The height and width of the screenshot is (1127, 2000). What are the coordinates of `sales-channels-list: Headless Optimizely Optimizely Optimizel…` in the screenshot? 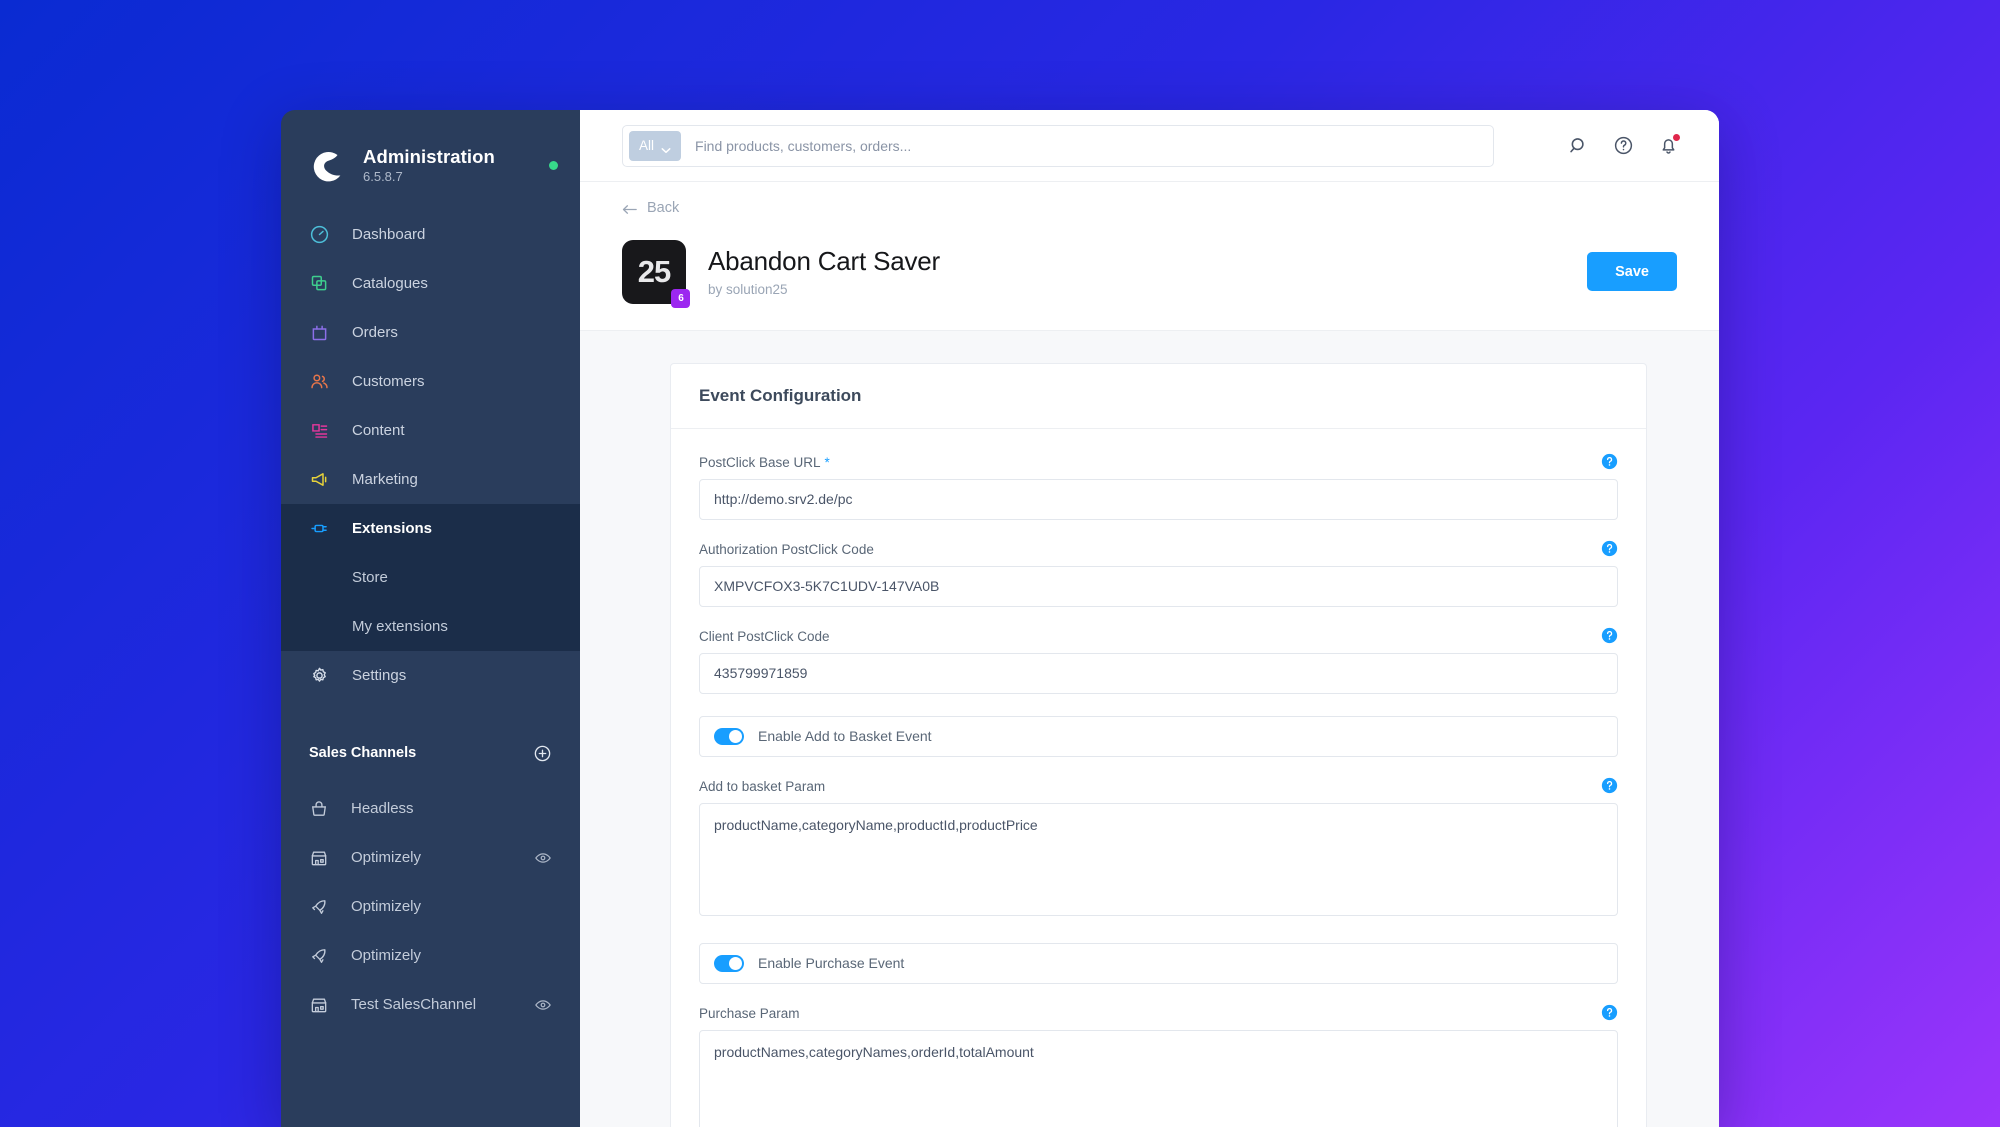 It's located at (430, 906).